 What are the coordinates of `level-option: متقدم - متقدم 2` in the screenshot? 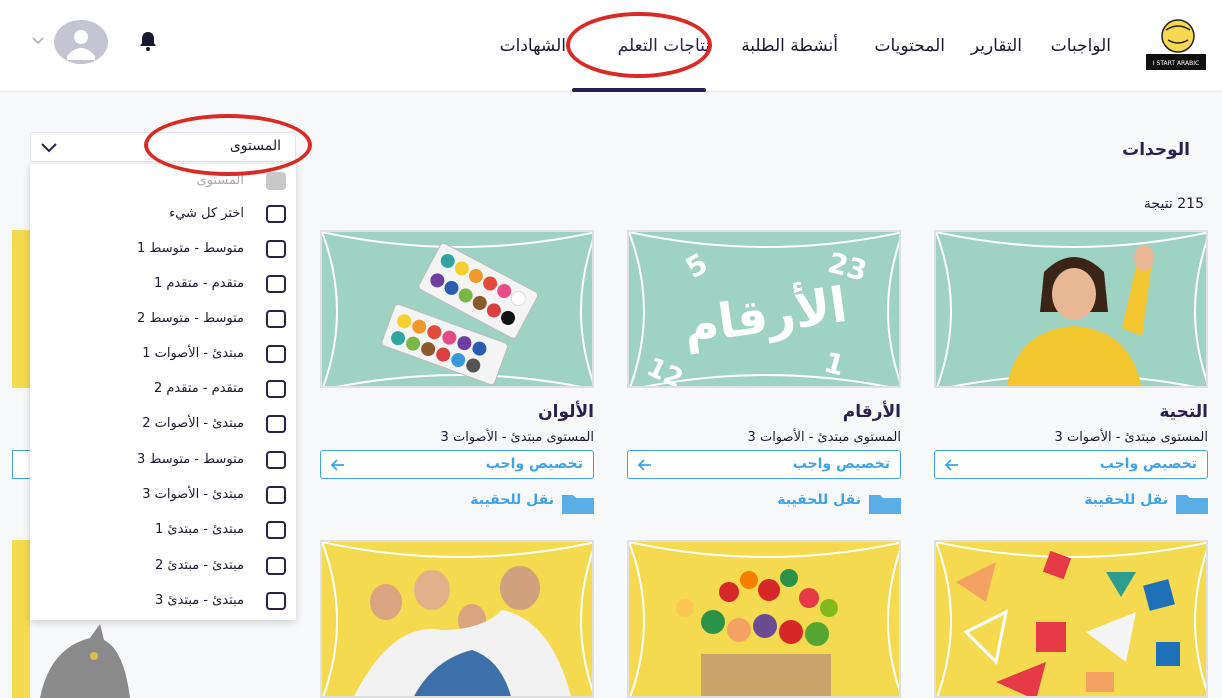 It's located at (163, 390).